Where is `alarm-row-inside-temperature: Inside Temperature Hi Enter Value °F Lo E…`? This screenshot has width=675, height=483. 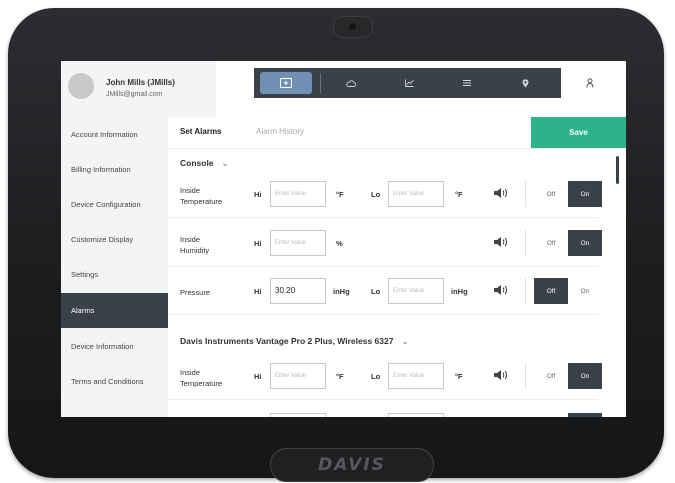 alarm-row-inside-temperature: Inside Temperature Hi Enter Value °F Lo E… is located at coordinates (385, 194).